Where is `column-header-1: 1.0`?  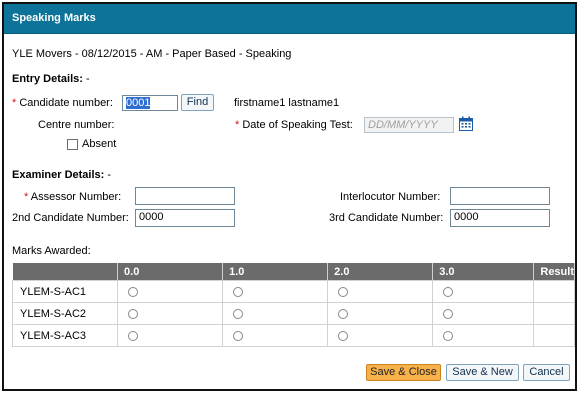 column-header-1: 1.0 is located at coordinates (275, 272).